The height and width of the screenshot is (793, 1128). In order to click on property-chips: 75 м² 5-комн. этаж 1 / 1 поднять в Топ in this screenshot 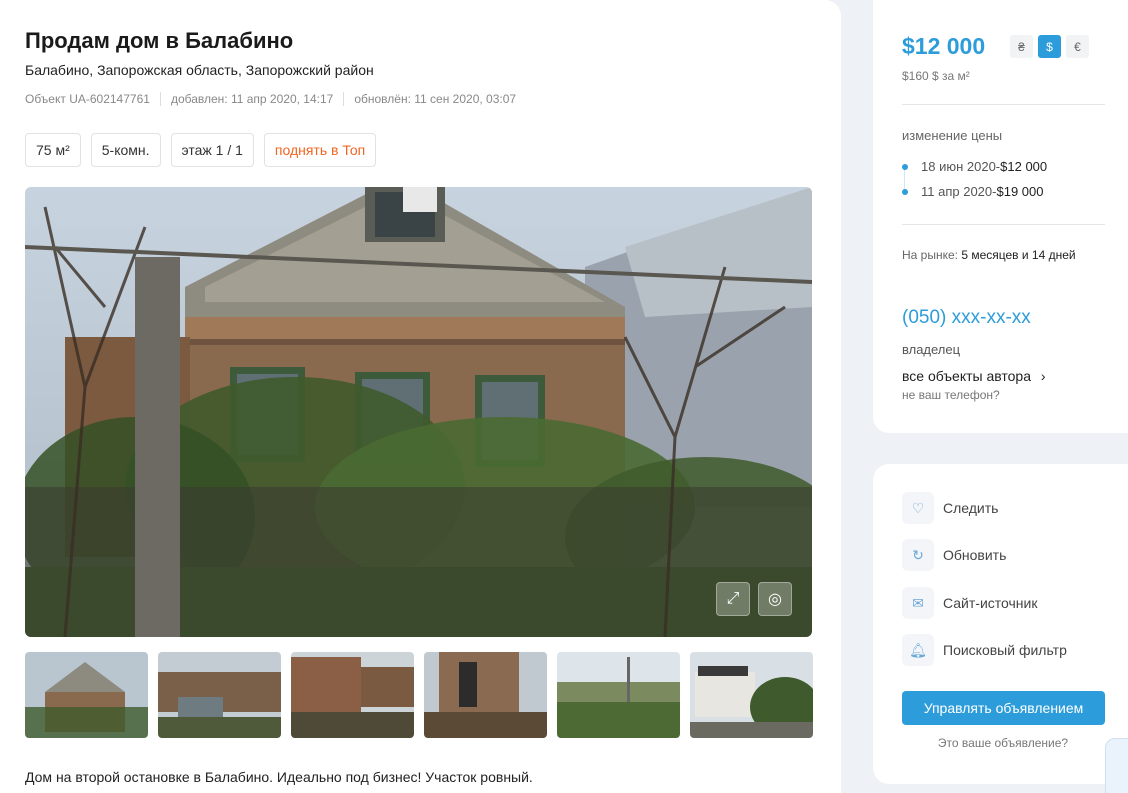, I will do `click(201, 150)`.